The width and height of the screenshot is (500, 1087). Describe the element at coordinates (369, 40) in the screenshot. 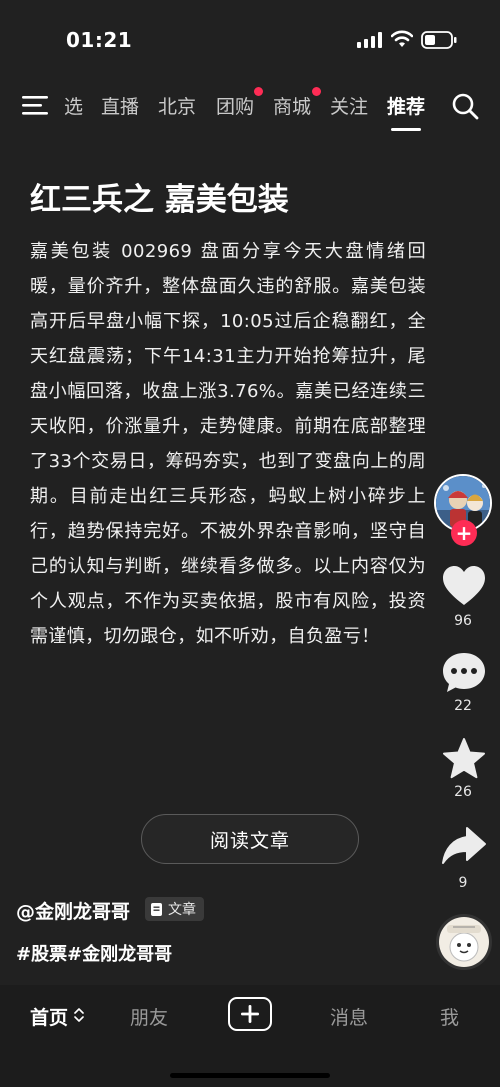

I see `cellular-signal-icon` at that location.